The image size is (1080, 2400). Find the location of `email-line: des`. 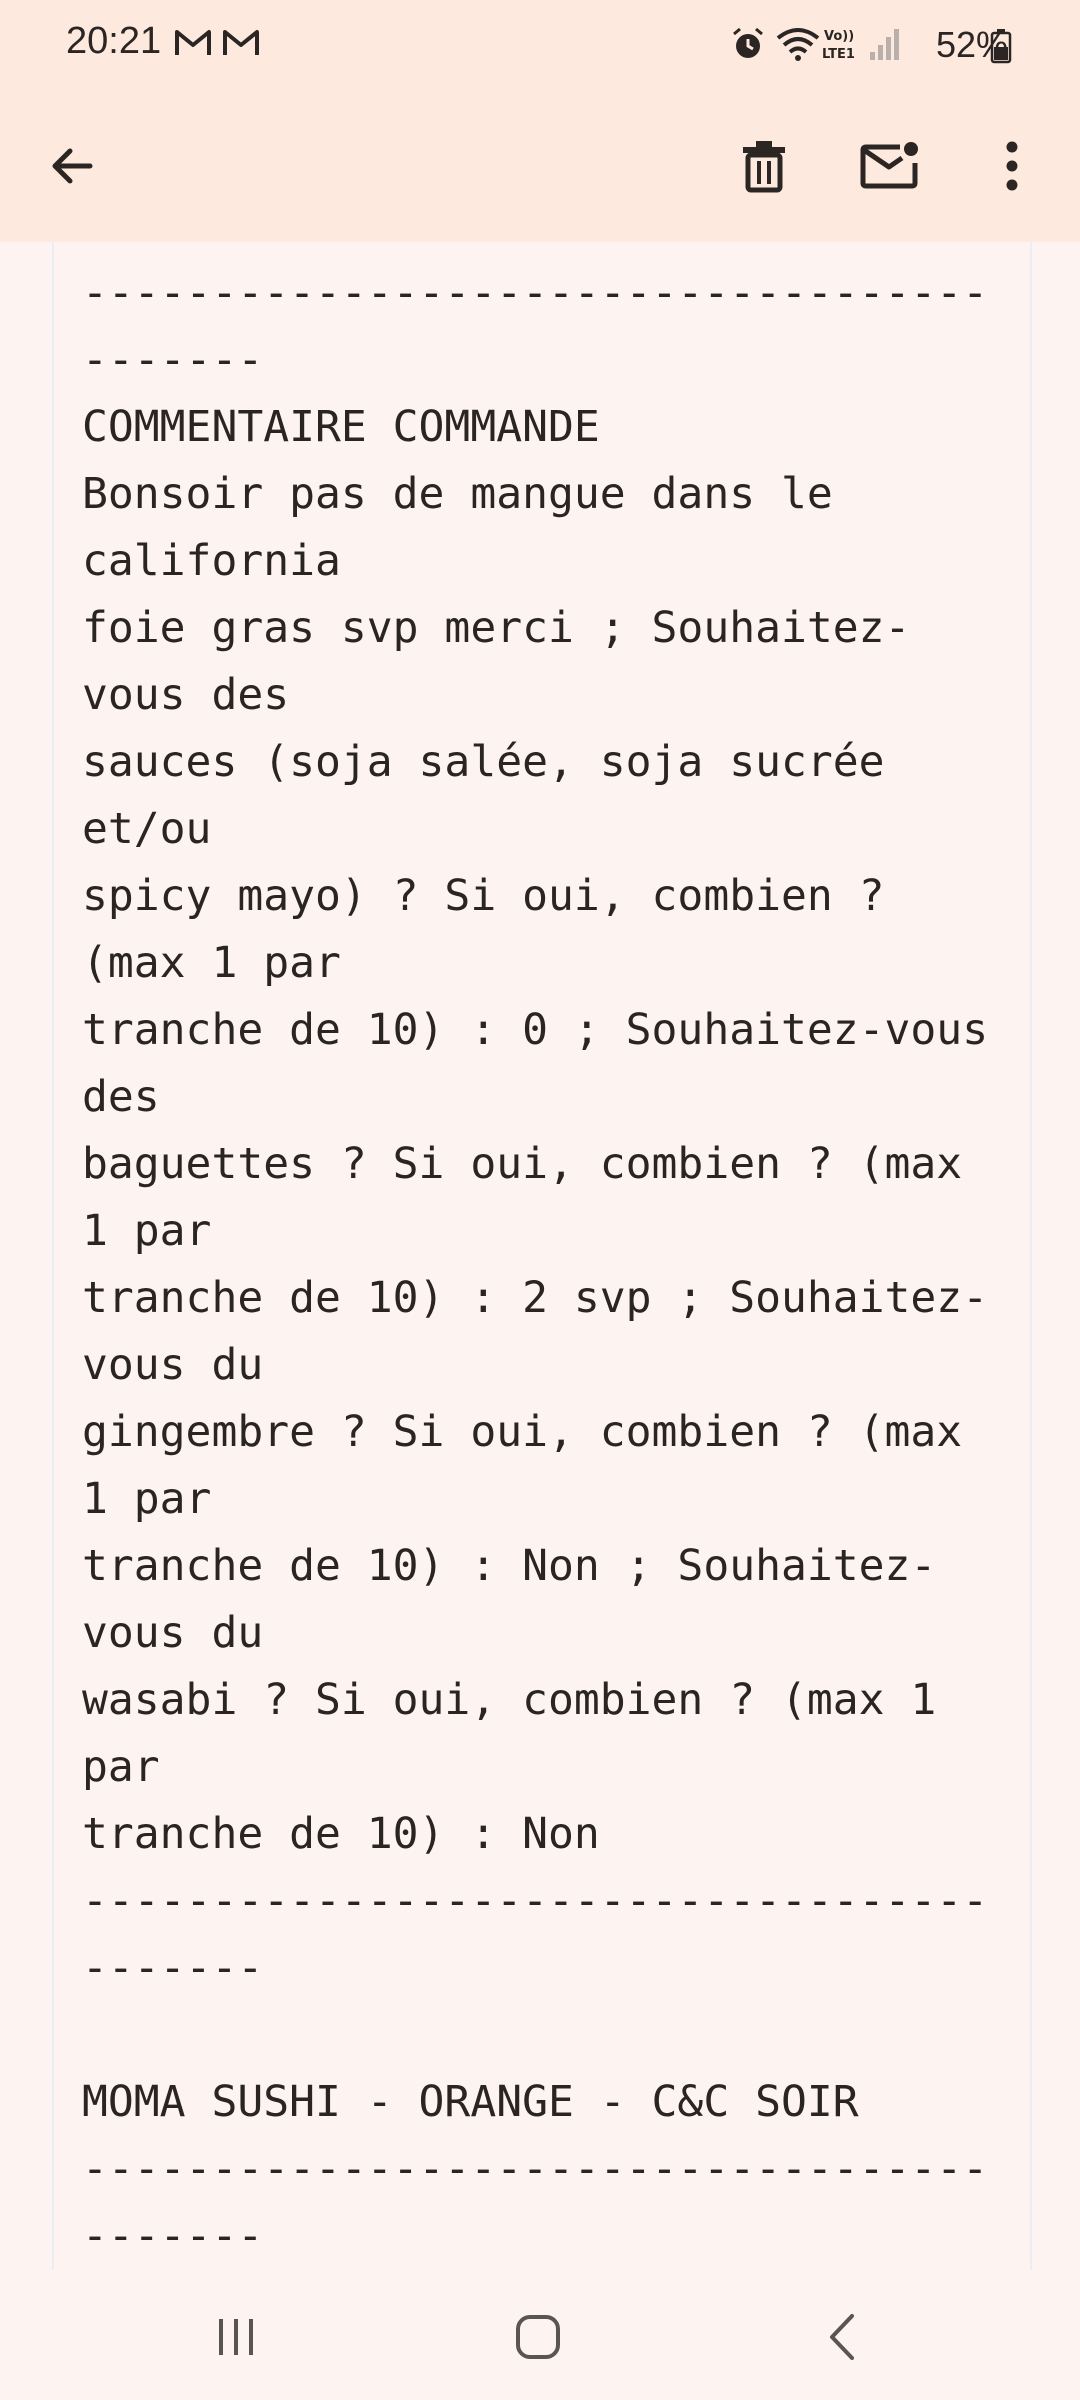

email-line: des is located at coordinates (121, 1097).